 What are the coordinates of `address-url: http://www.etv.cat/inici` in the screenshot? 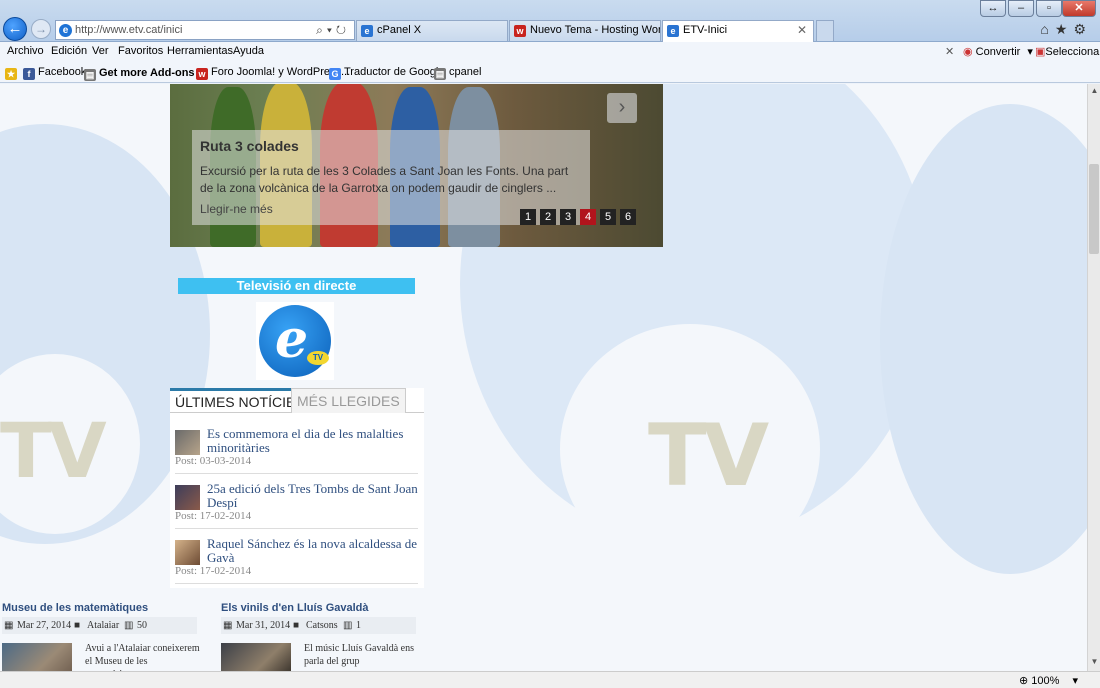 It's located at (128, 30).